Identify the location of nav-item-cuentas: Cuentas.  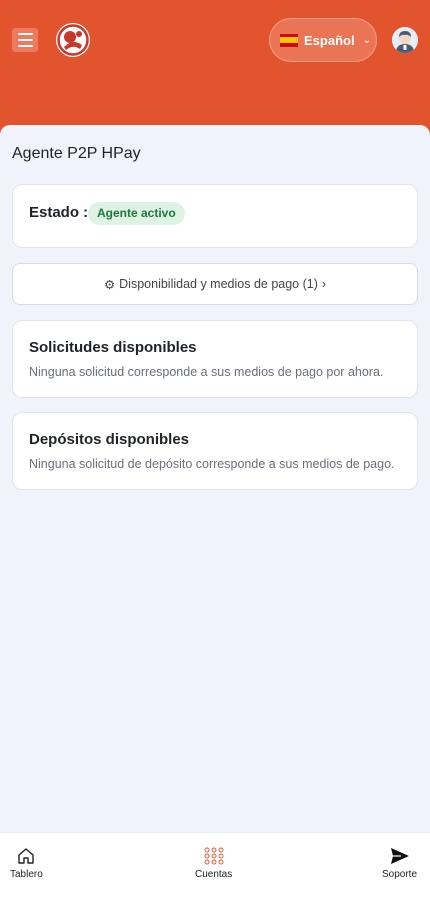
(213, 863).